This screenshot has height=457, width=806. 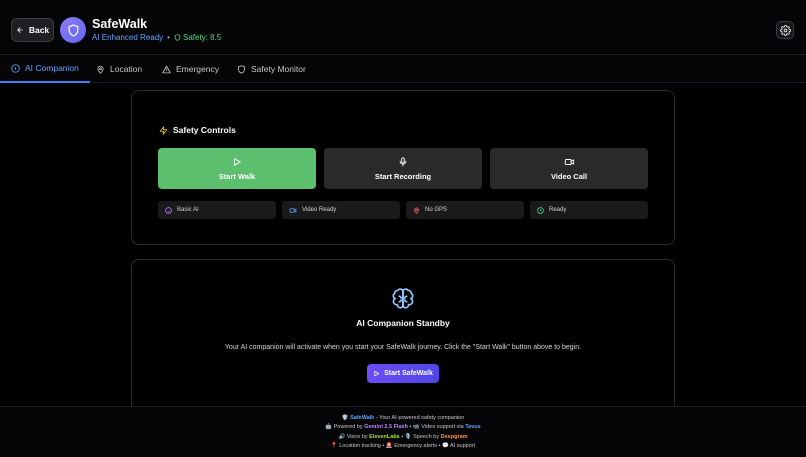 What do you see at coordinates (39, 30) in the screenshot?
I see `back-label: Back` at bounding box center [39, 30].